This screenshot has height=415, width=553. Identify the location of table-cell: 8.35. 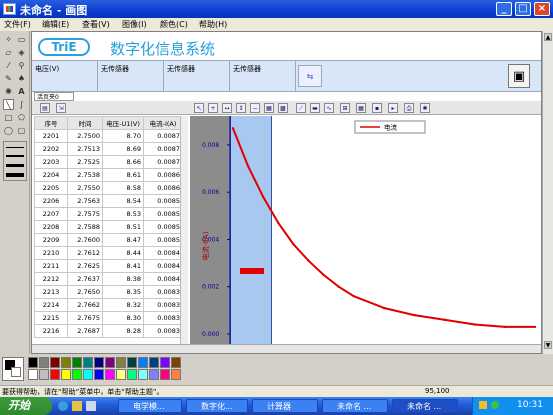
(123, 292).